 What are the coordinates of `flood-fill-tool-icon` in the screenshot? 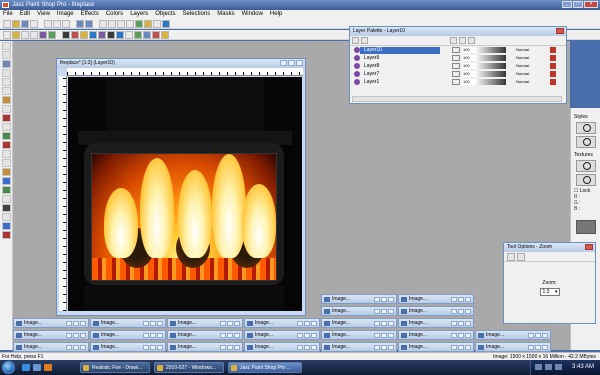 It's located at (6, 190).